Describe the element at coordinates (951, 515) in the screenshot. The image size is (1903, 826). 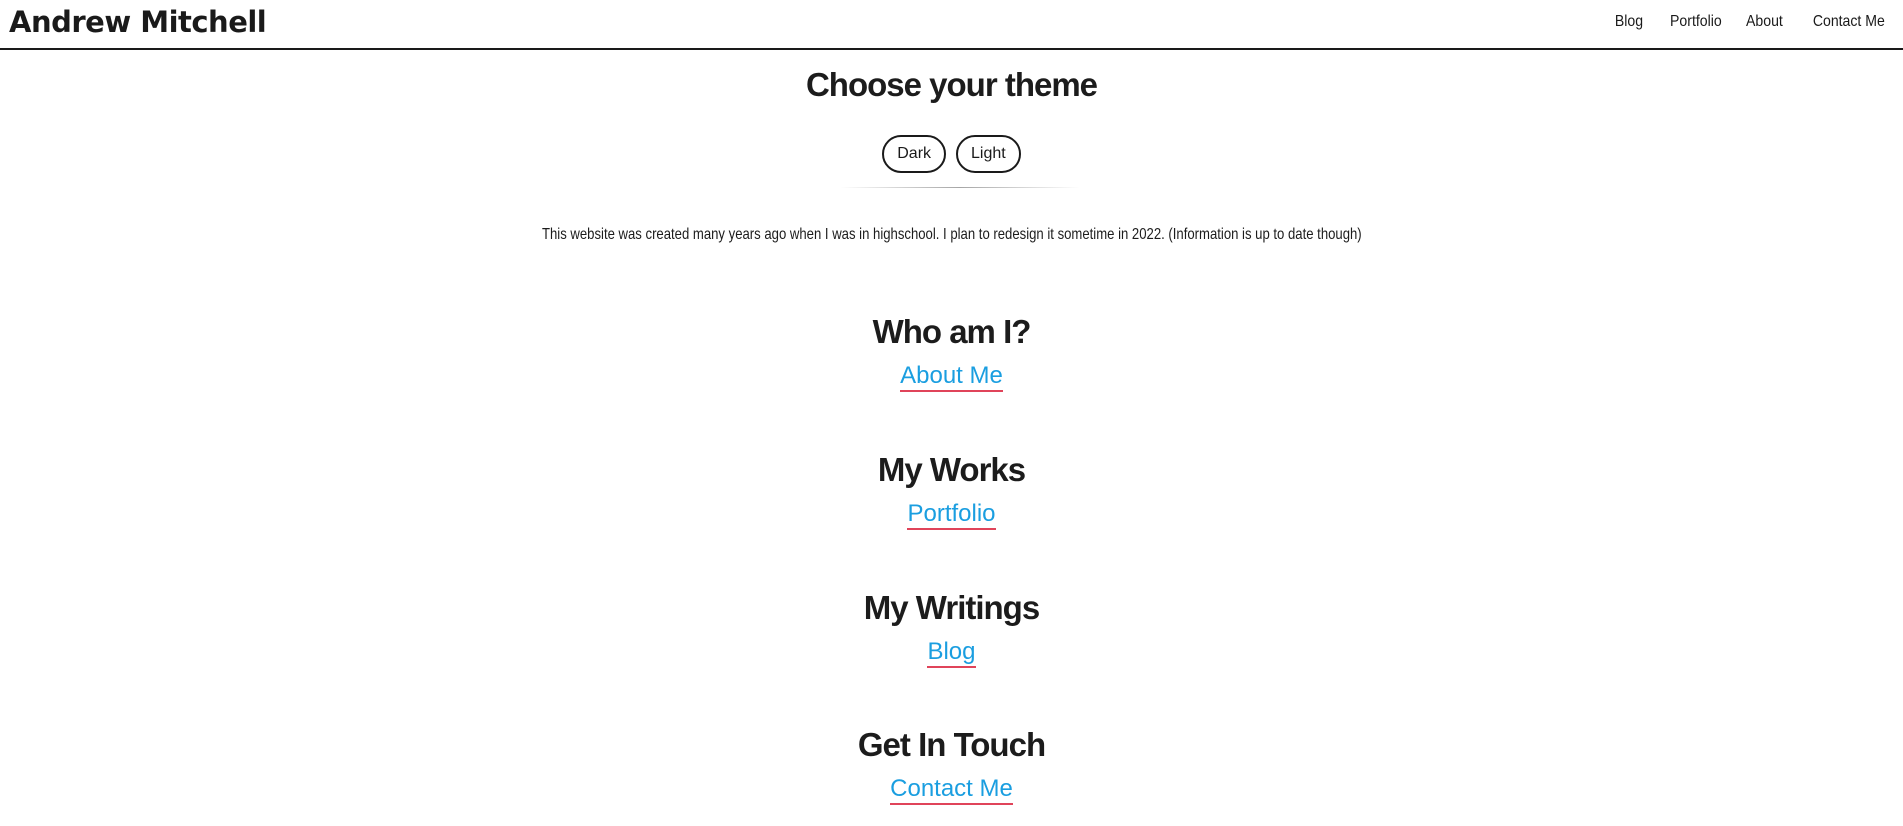
I see `portfolio-link: Portfolio` at that location.